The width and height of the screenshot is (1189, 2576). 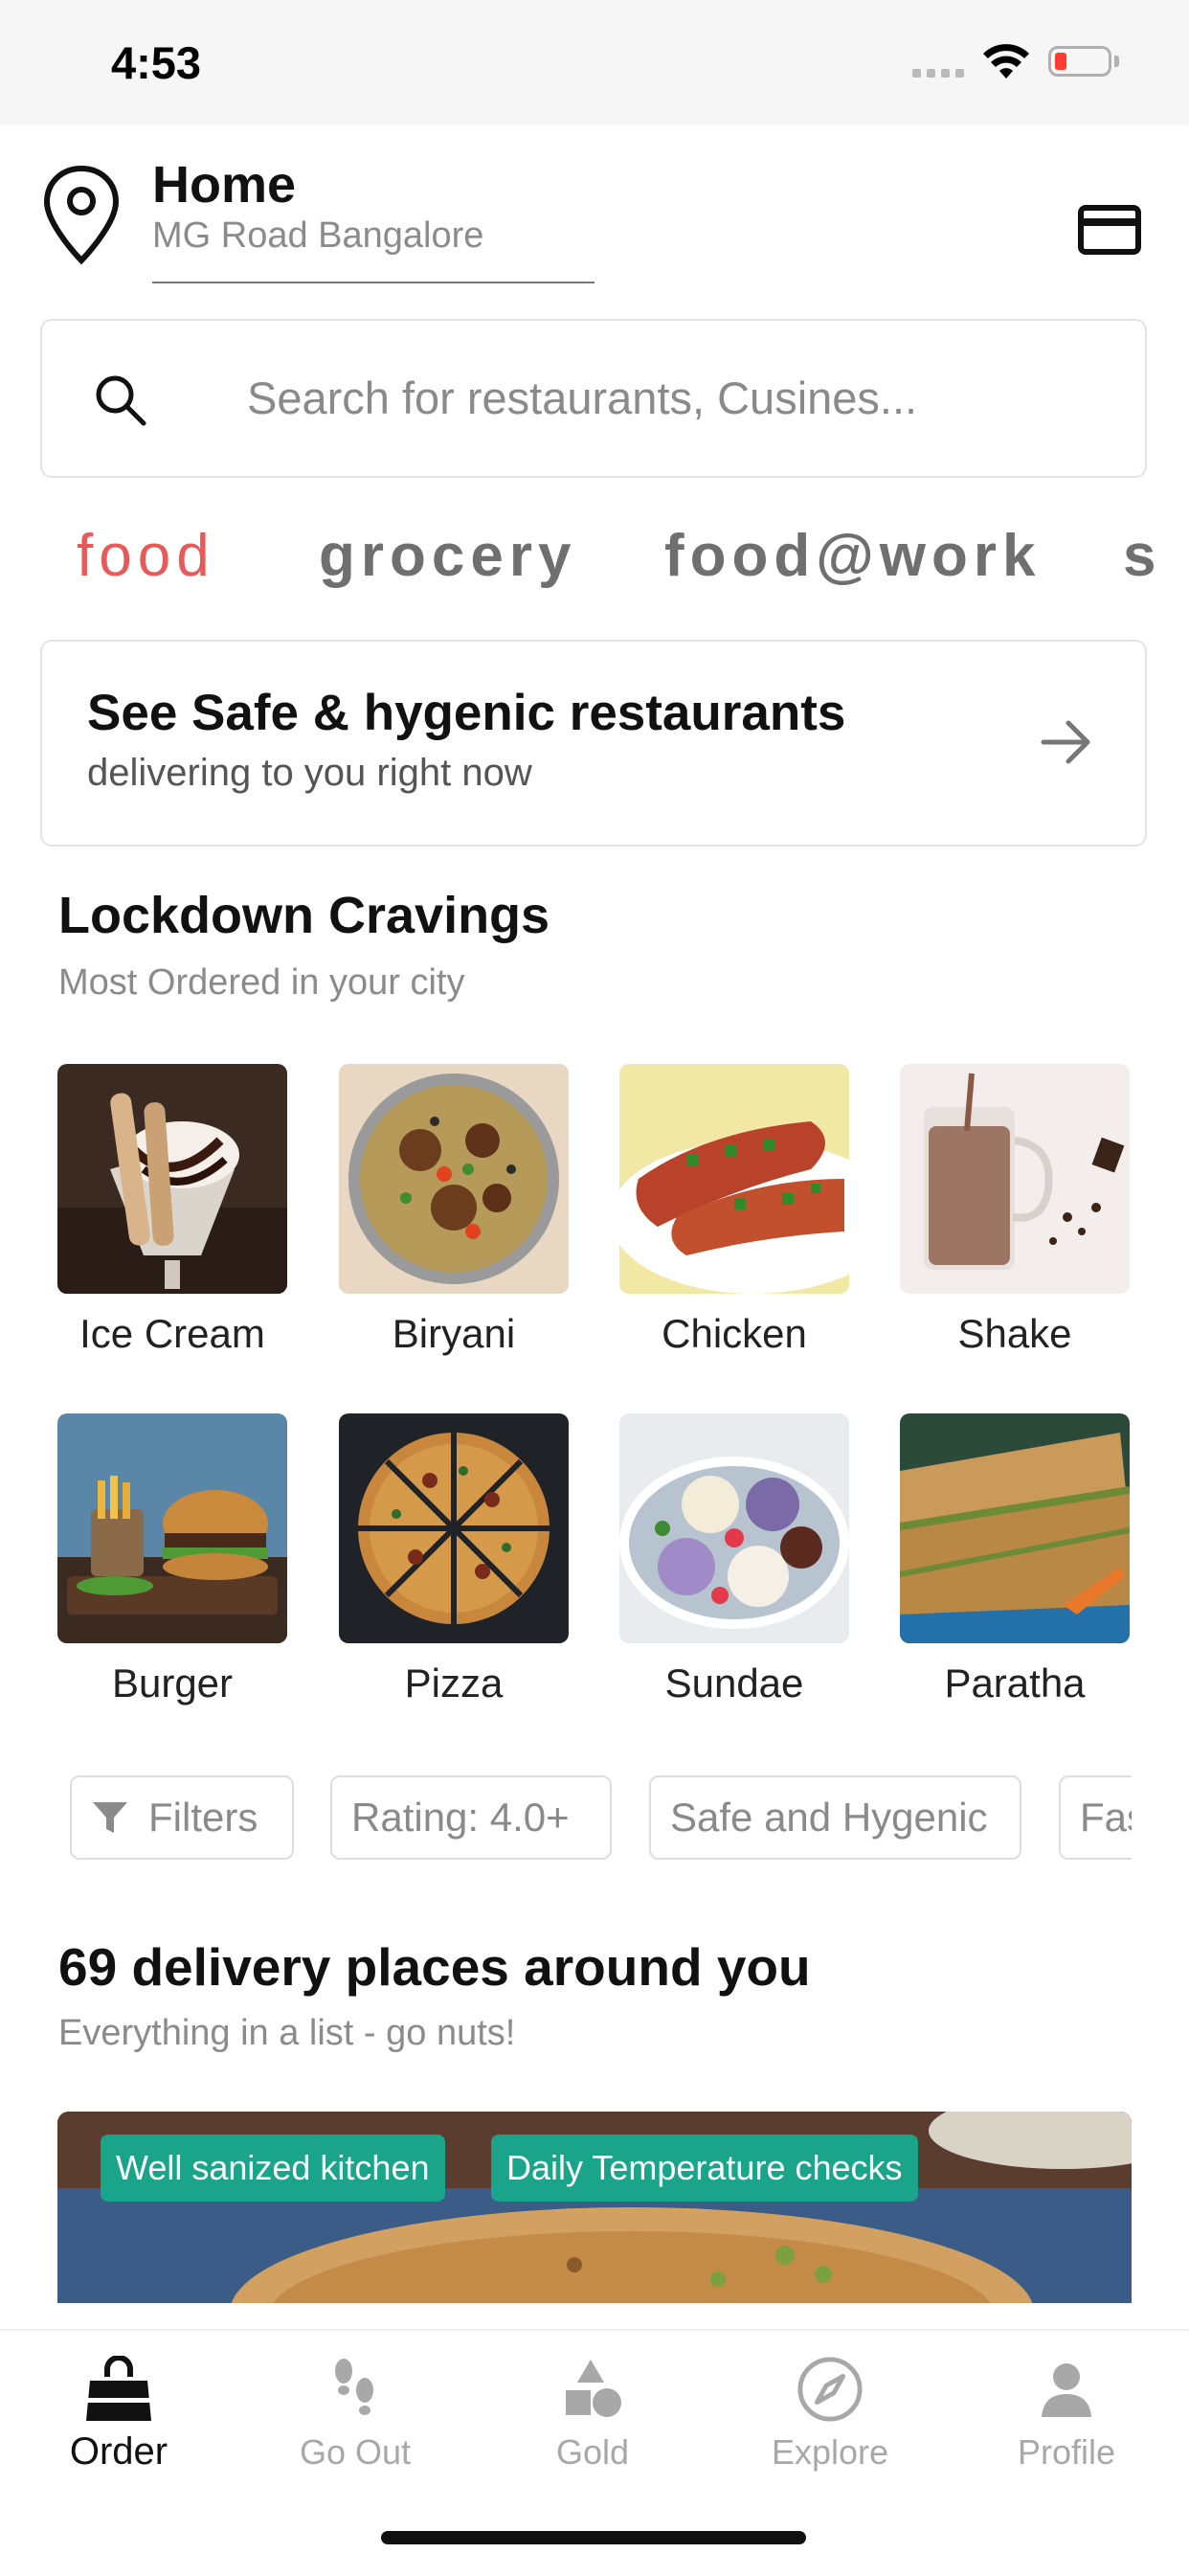 What do you see at coordinates (1079, 62) in the screenshot?
I see `battery-icon` at bounding box center [1079, 62].